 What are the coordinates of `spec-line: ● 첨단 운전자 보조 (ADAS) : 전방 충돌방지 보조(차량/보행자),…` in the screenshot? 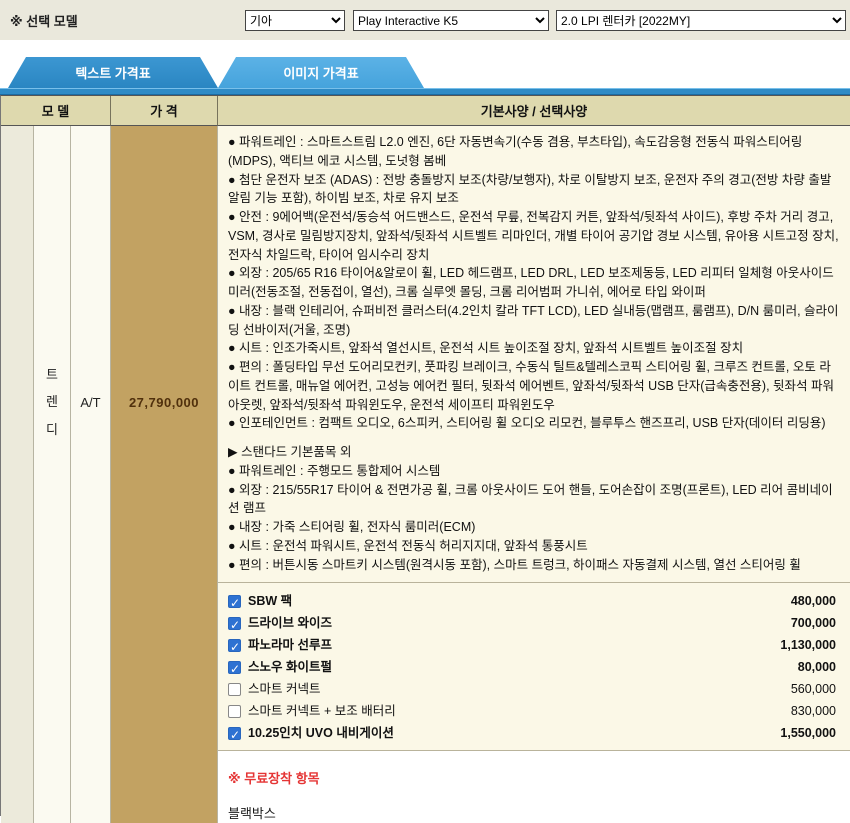 It's located at (530, 189).